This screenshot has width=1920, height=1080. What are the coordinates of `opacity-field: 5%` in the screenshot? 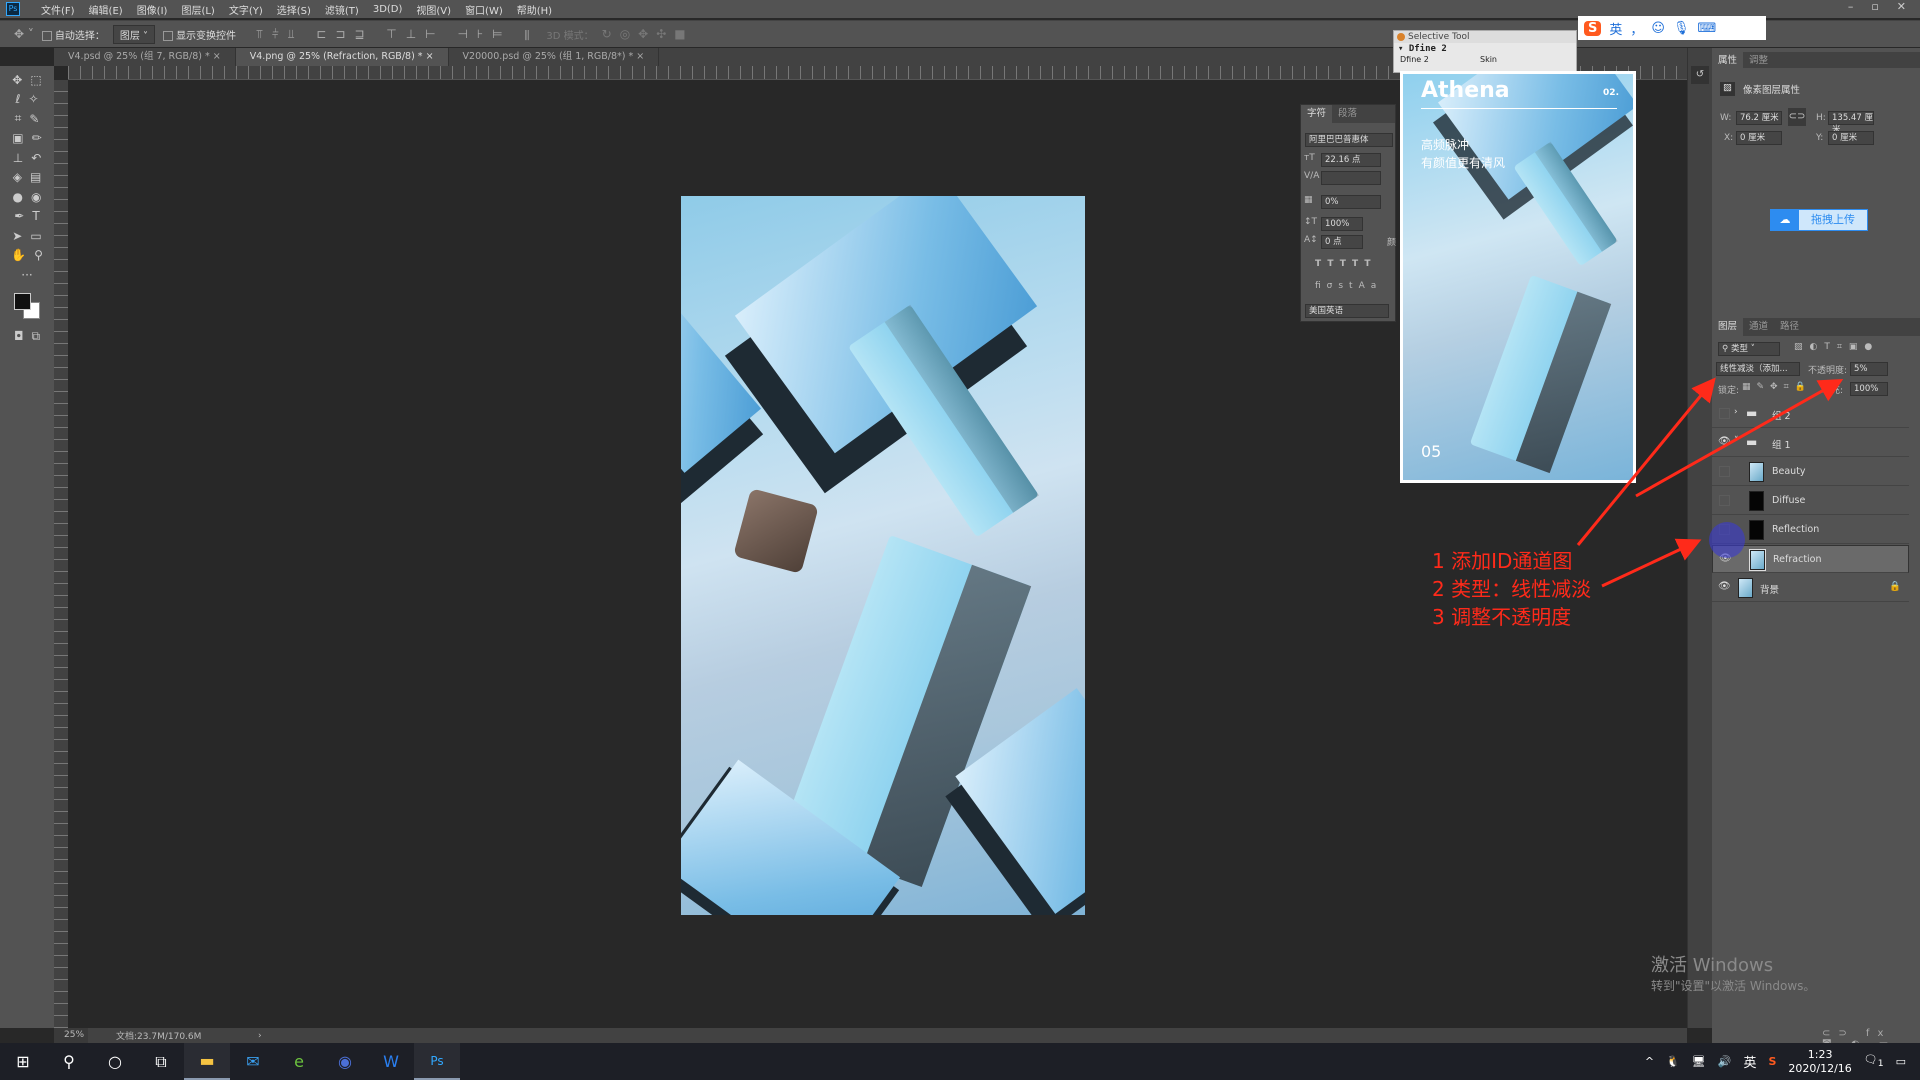 It's located at (1869, 369).